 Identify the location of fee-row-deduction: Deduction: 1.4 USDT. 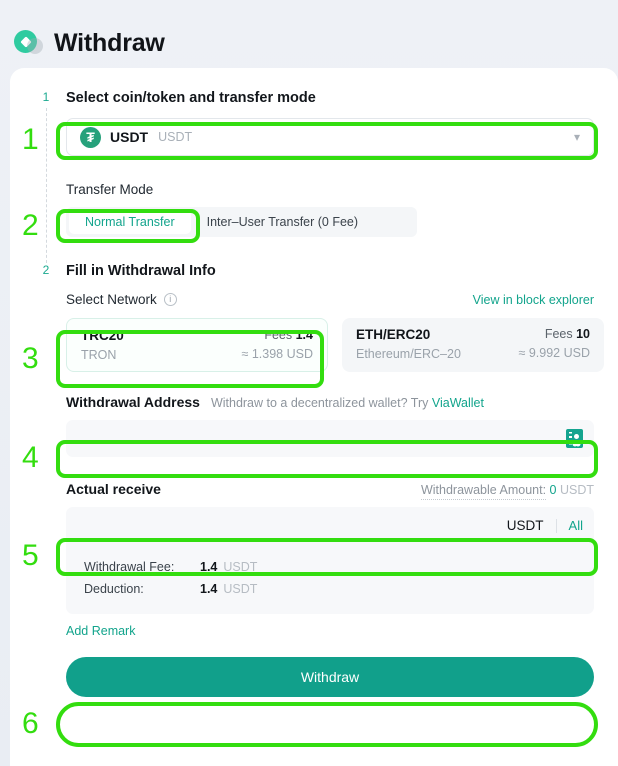
(330, 589).